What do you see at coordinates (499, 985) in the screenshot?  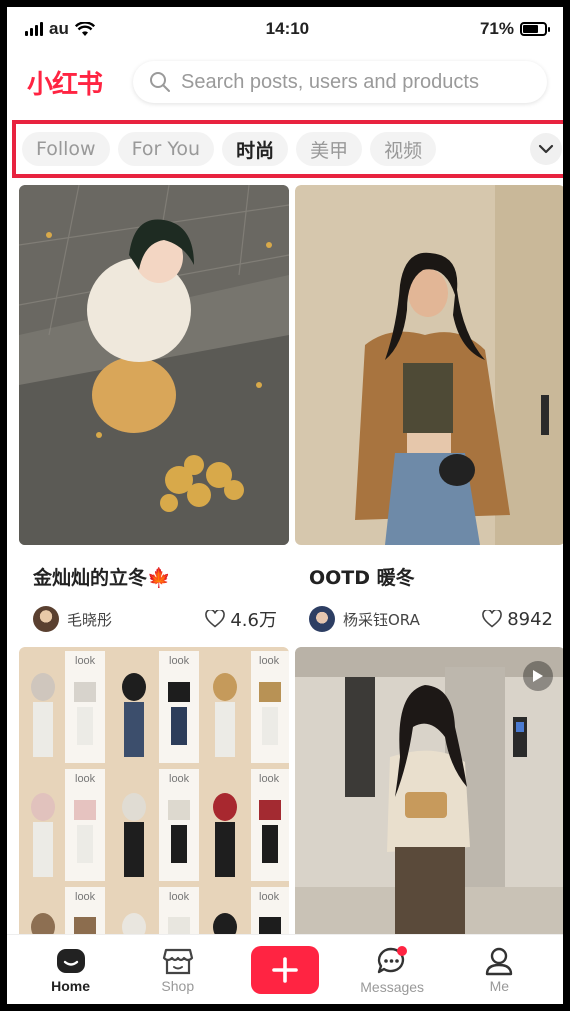 I see `nav-me-label: Me` at bounding box center [499, 985].